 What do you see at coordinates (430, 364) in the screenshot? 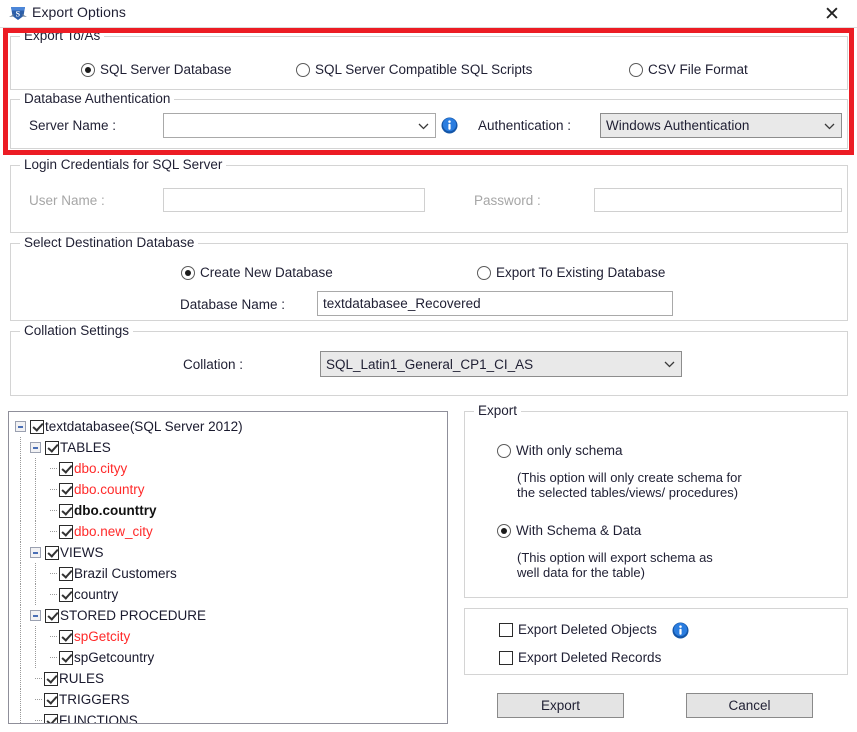
I see `collation-value: SQL_Latin1_General_CP1_CI_AS` at bounding box center [430, 364].